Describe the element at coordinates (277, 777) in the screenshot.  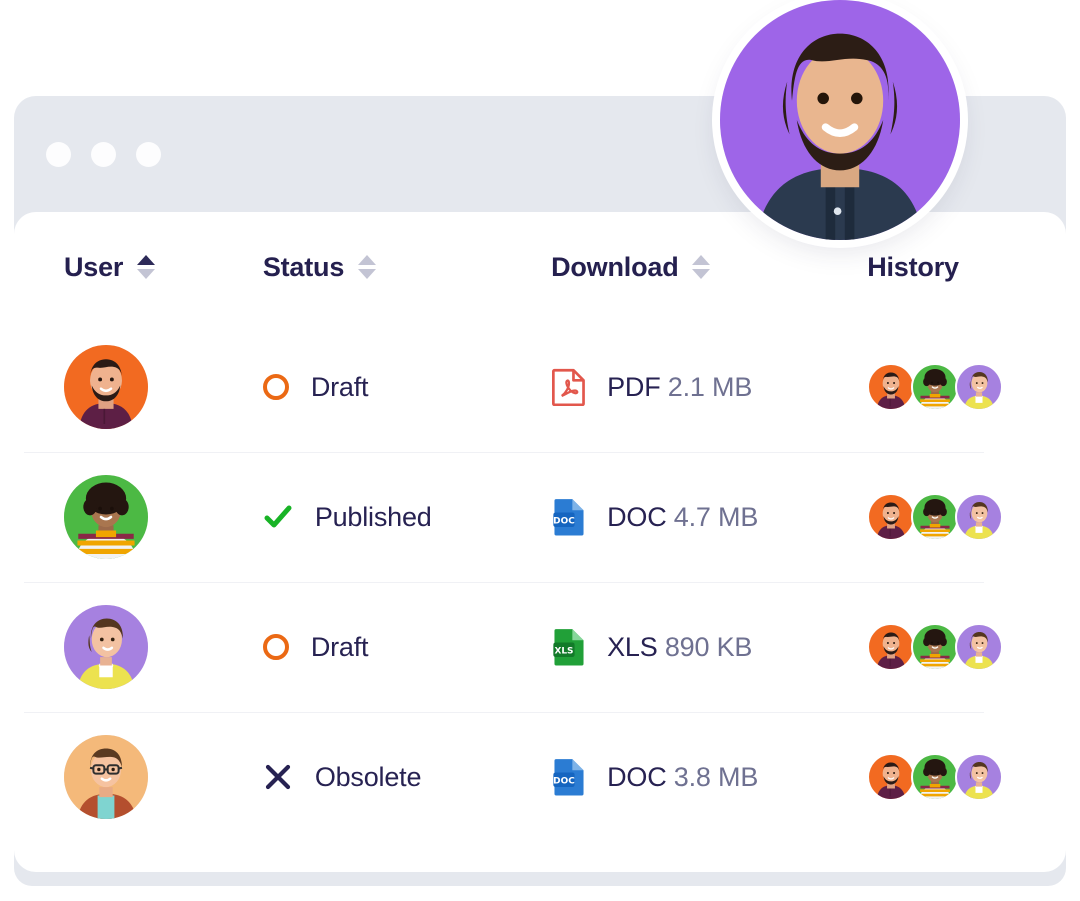
I see `x-icon` at that location.